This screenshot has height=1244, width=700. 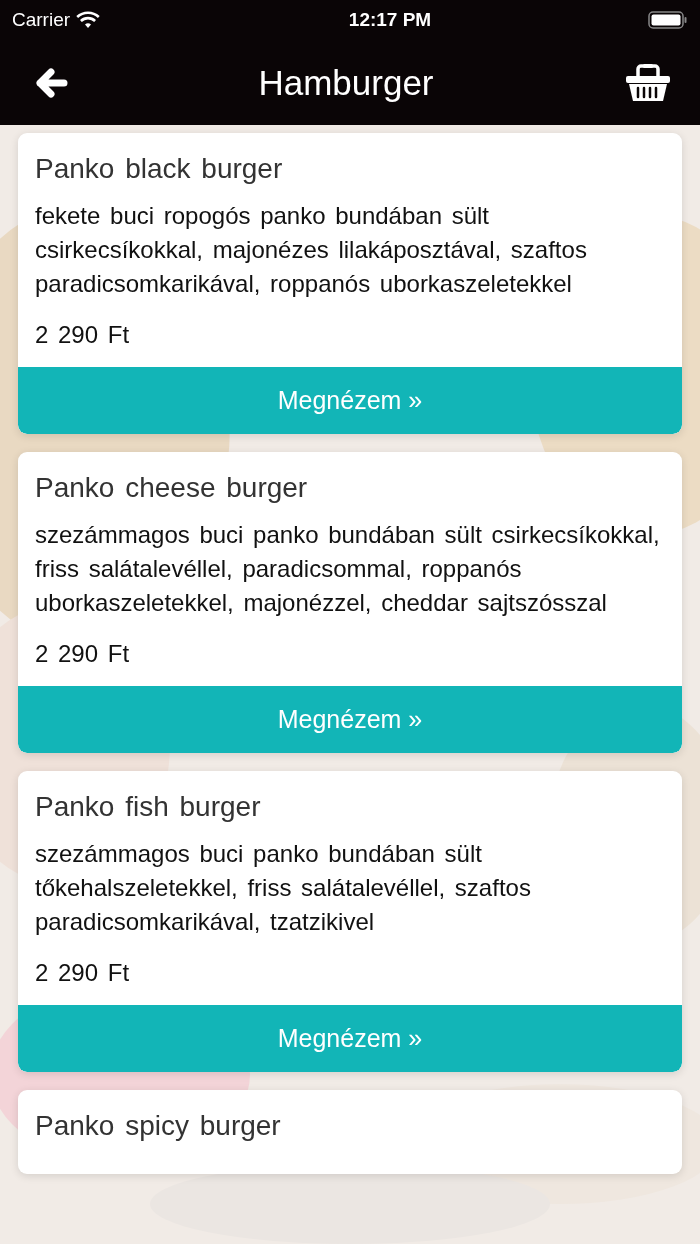 What do you see at coordinates (348, 569) in the screenshot?
I see `product-description: szezámmagos buci panko bundában sült csirkecsíkokkal, friss salátalevéllel, paradicsommal, roppanós uborkaszeletekkel, majonézzel, cheddar sajtszósszal` at bounding box center [348, 569].